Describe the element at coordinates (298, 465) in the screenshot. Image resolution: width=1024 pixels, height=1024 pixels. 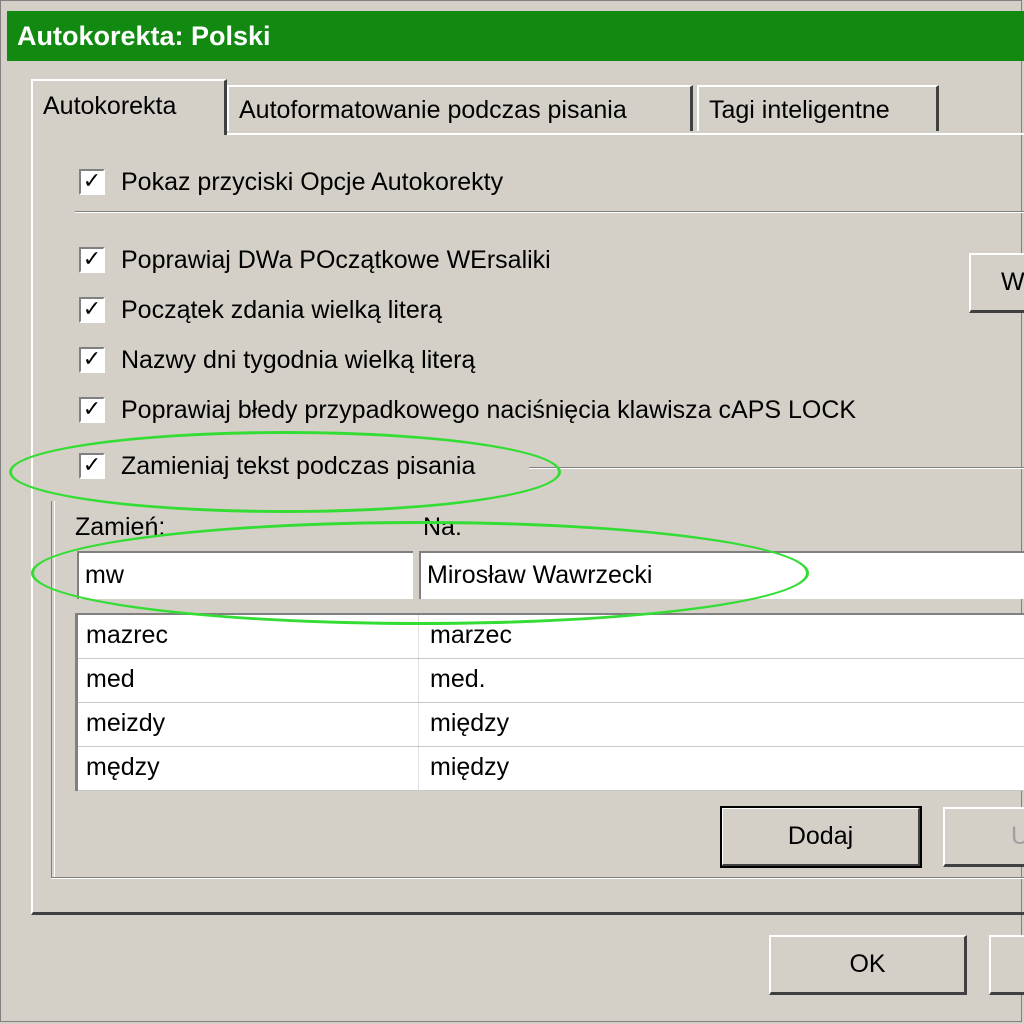
I see `option-label: Zamieniaj tekst podczas pisania` at that location.